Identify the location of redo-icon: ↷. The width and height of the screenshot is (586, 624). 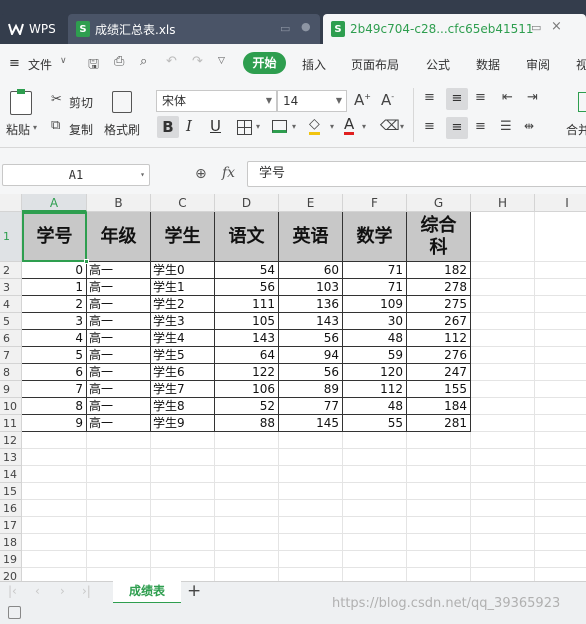
(197, 61).